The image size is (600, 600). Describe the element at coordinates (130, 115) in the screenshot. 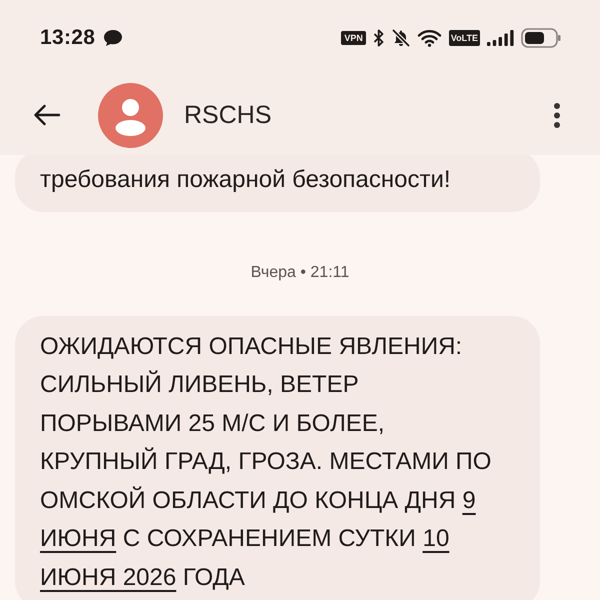

I see `avatar-icon` at that location.